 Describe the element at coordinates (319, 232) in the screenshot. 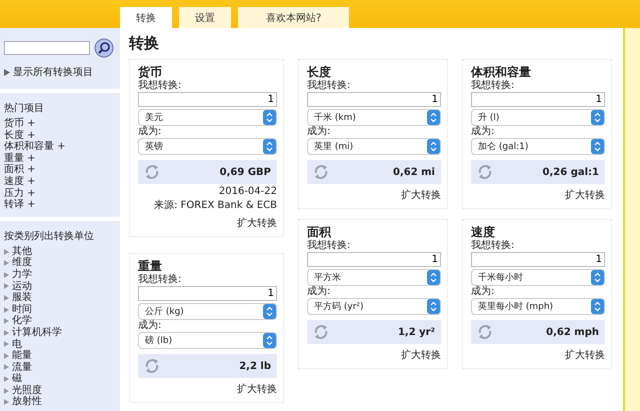

I see `card-title: 面积` at that location.